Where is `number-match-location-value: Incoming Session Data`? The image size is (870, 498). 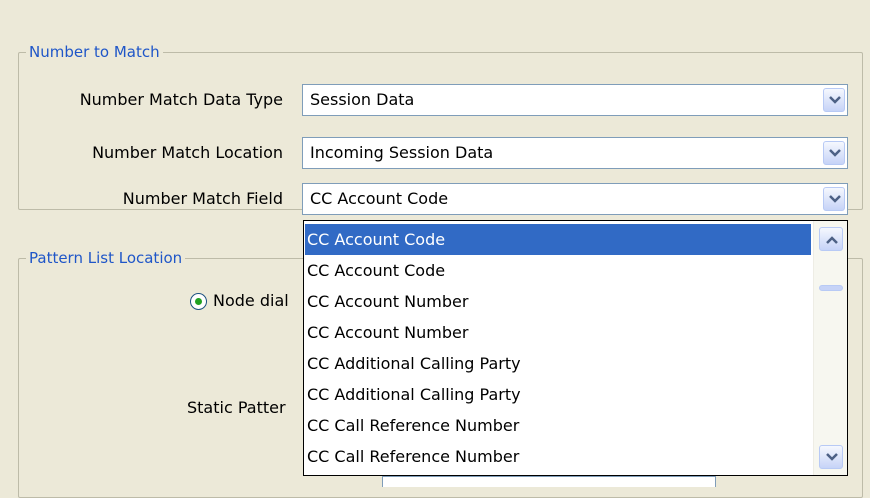
number-match-location-value: Incoming Session Data is located at coordinates (402, 152).